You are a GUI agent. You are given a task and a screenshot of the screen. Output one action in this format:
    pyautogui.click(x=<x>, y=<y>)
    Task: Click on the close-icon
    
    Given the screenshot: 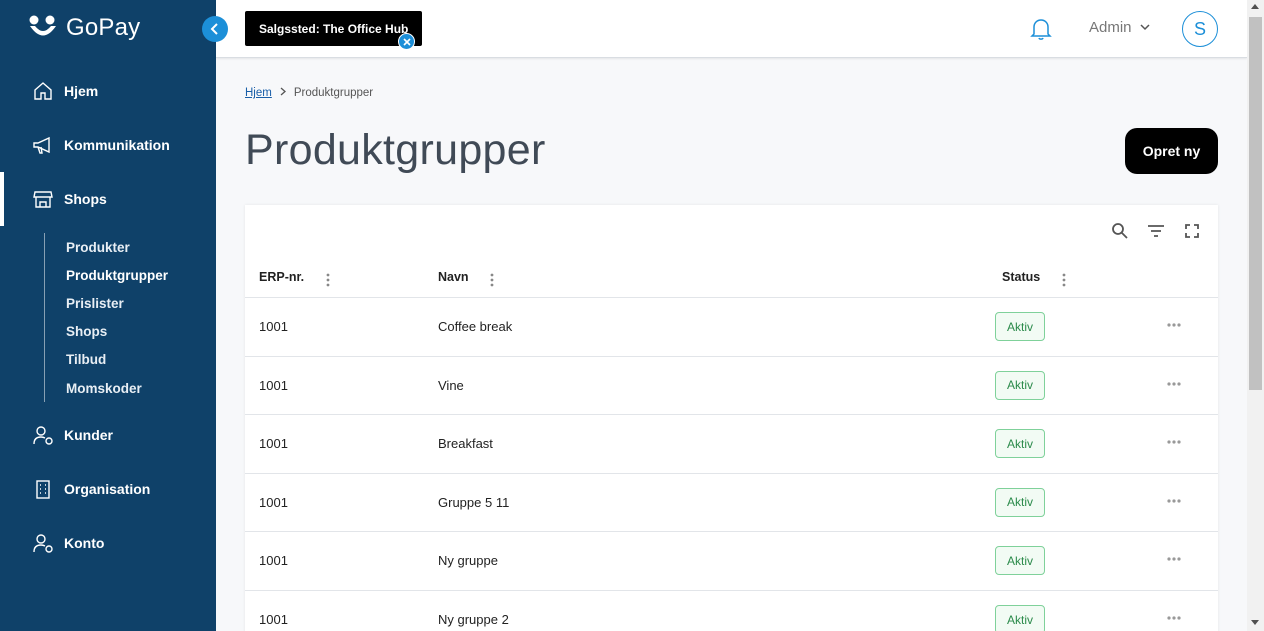 What is the action you would take?
    pyautogui.click(x=406, y=41)
    